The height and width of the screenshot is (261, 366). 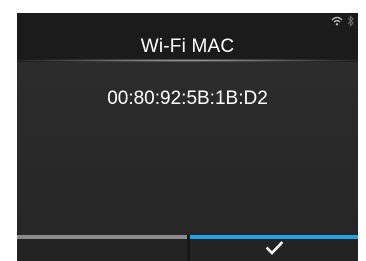 What do you see at coordinates (102, 248) in the screenshot?
I see `left-softkey` at bounding box center [102, 248].